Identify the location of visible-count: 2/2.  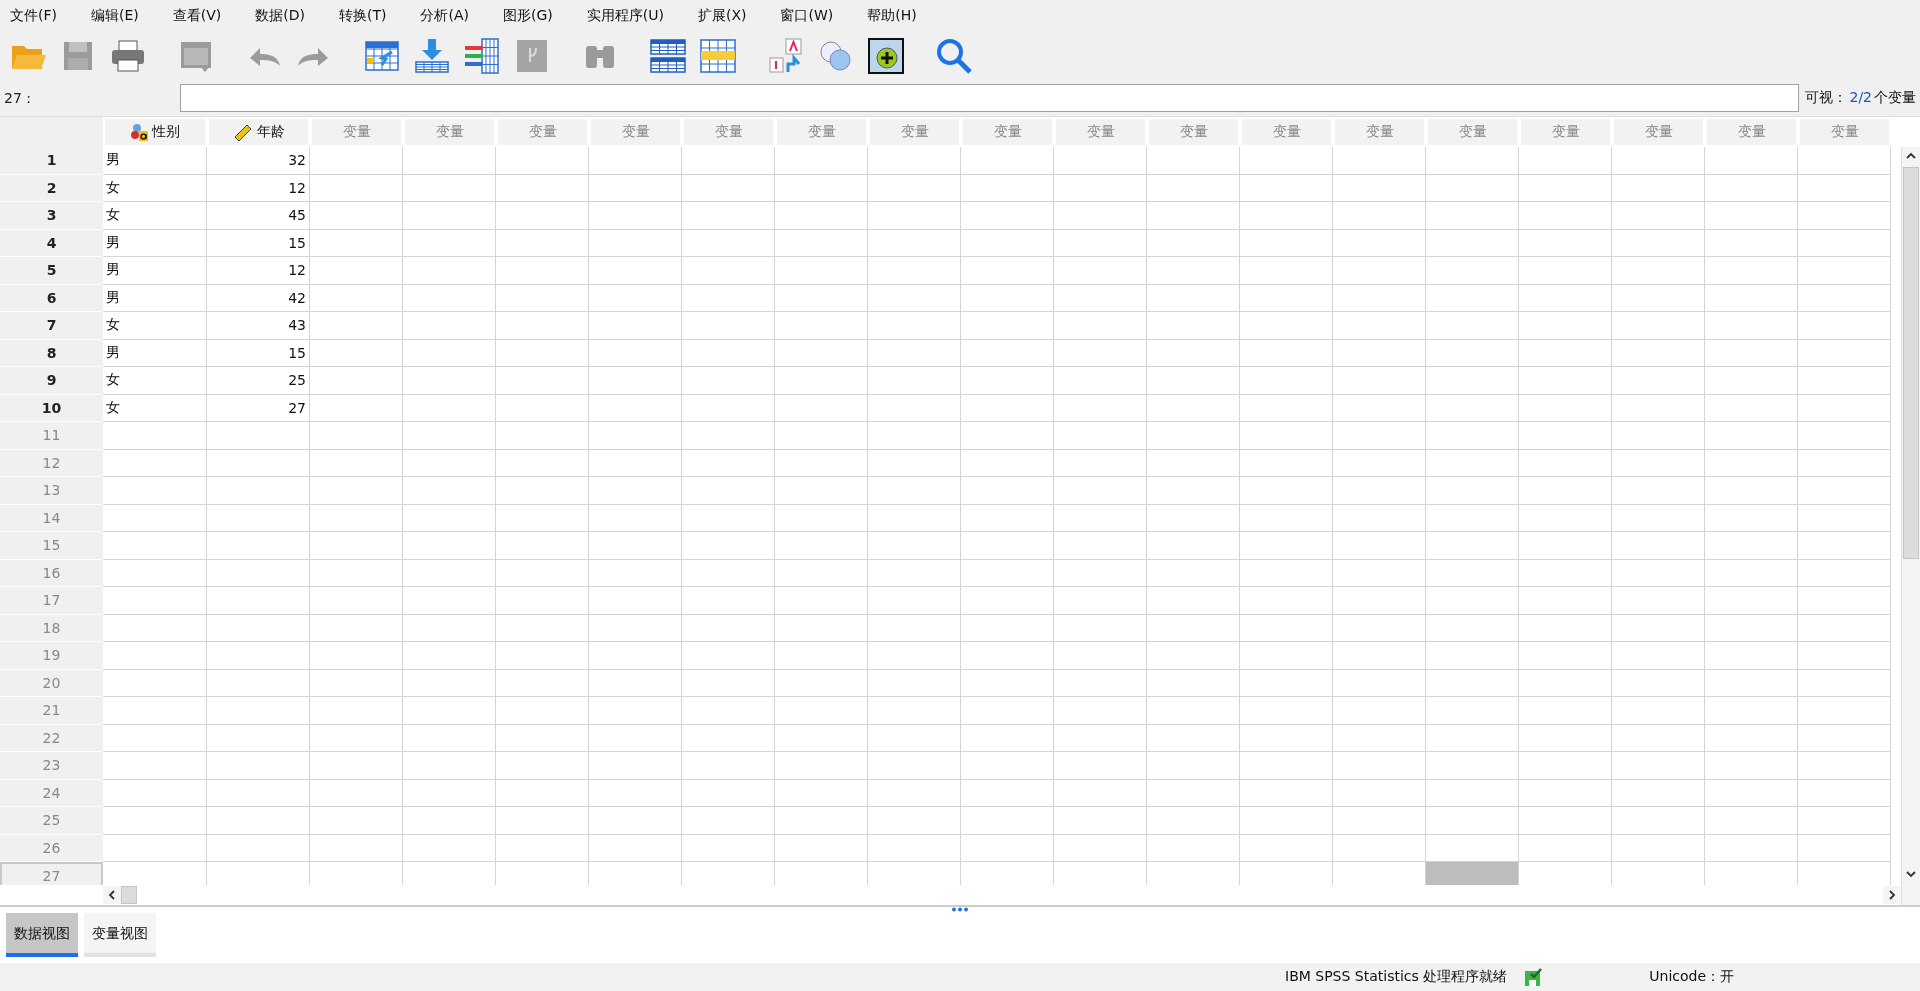
(1860, 98).